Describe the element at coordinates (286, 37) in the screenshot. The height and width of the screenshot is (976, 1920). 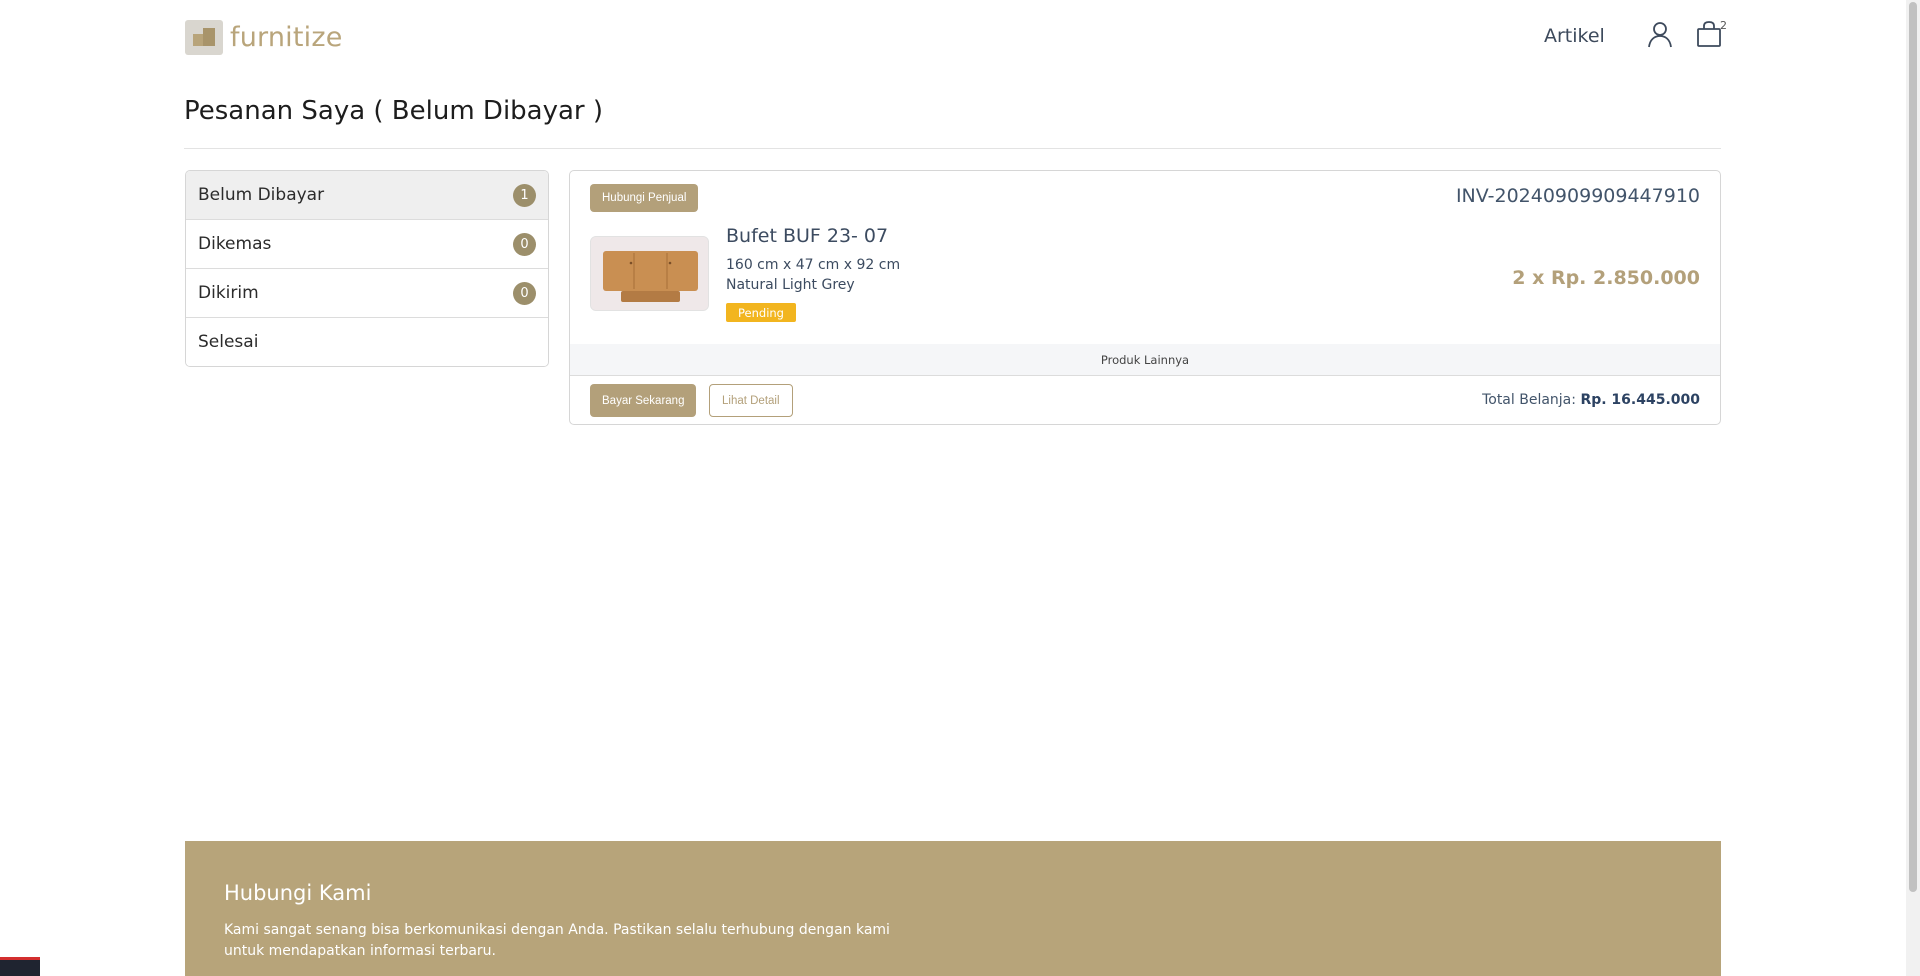
I see `brand-name: furnitize` at that location.